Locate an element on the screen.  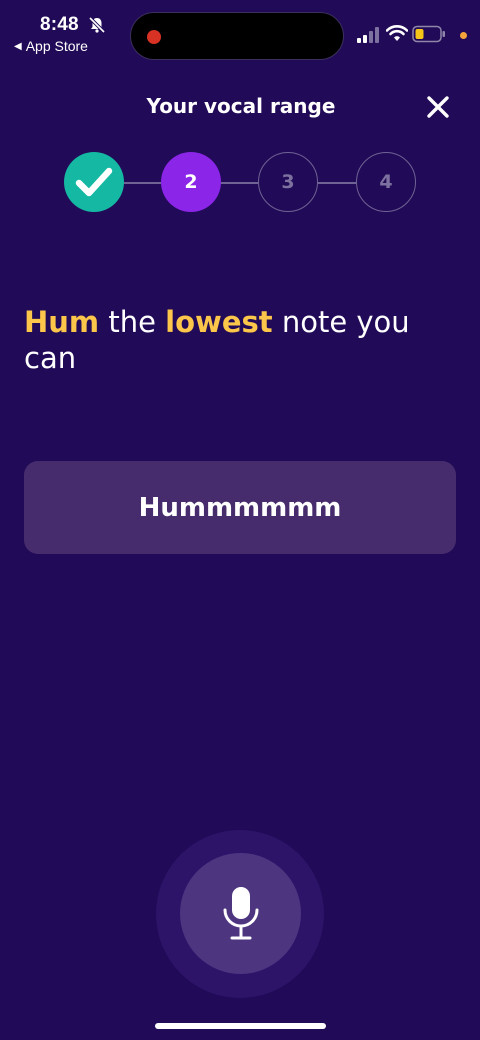
close-button is located at coordinates (438, 107).